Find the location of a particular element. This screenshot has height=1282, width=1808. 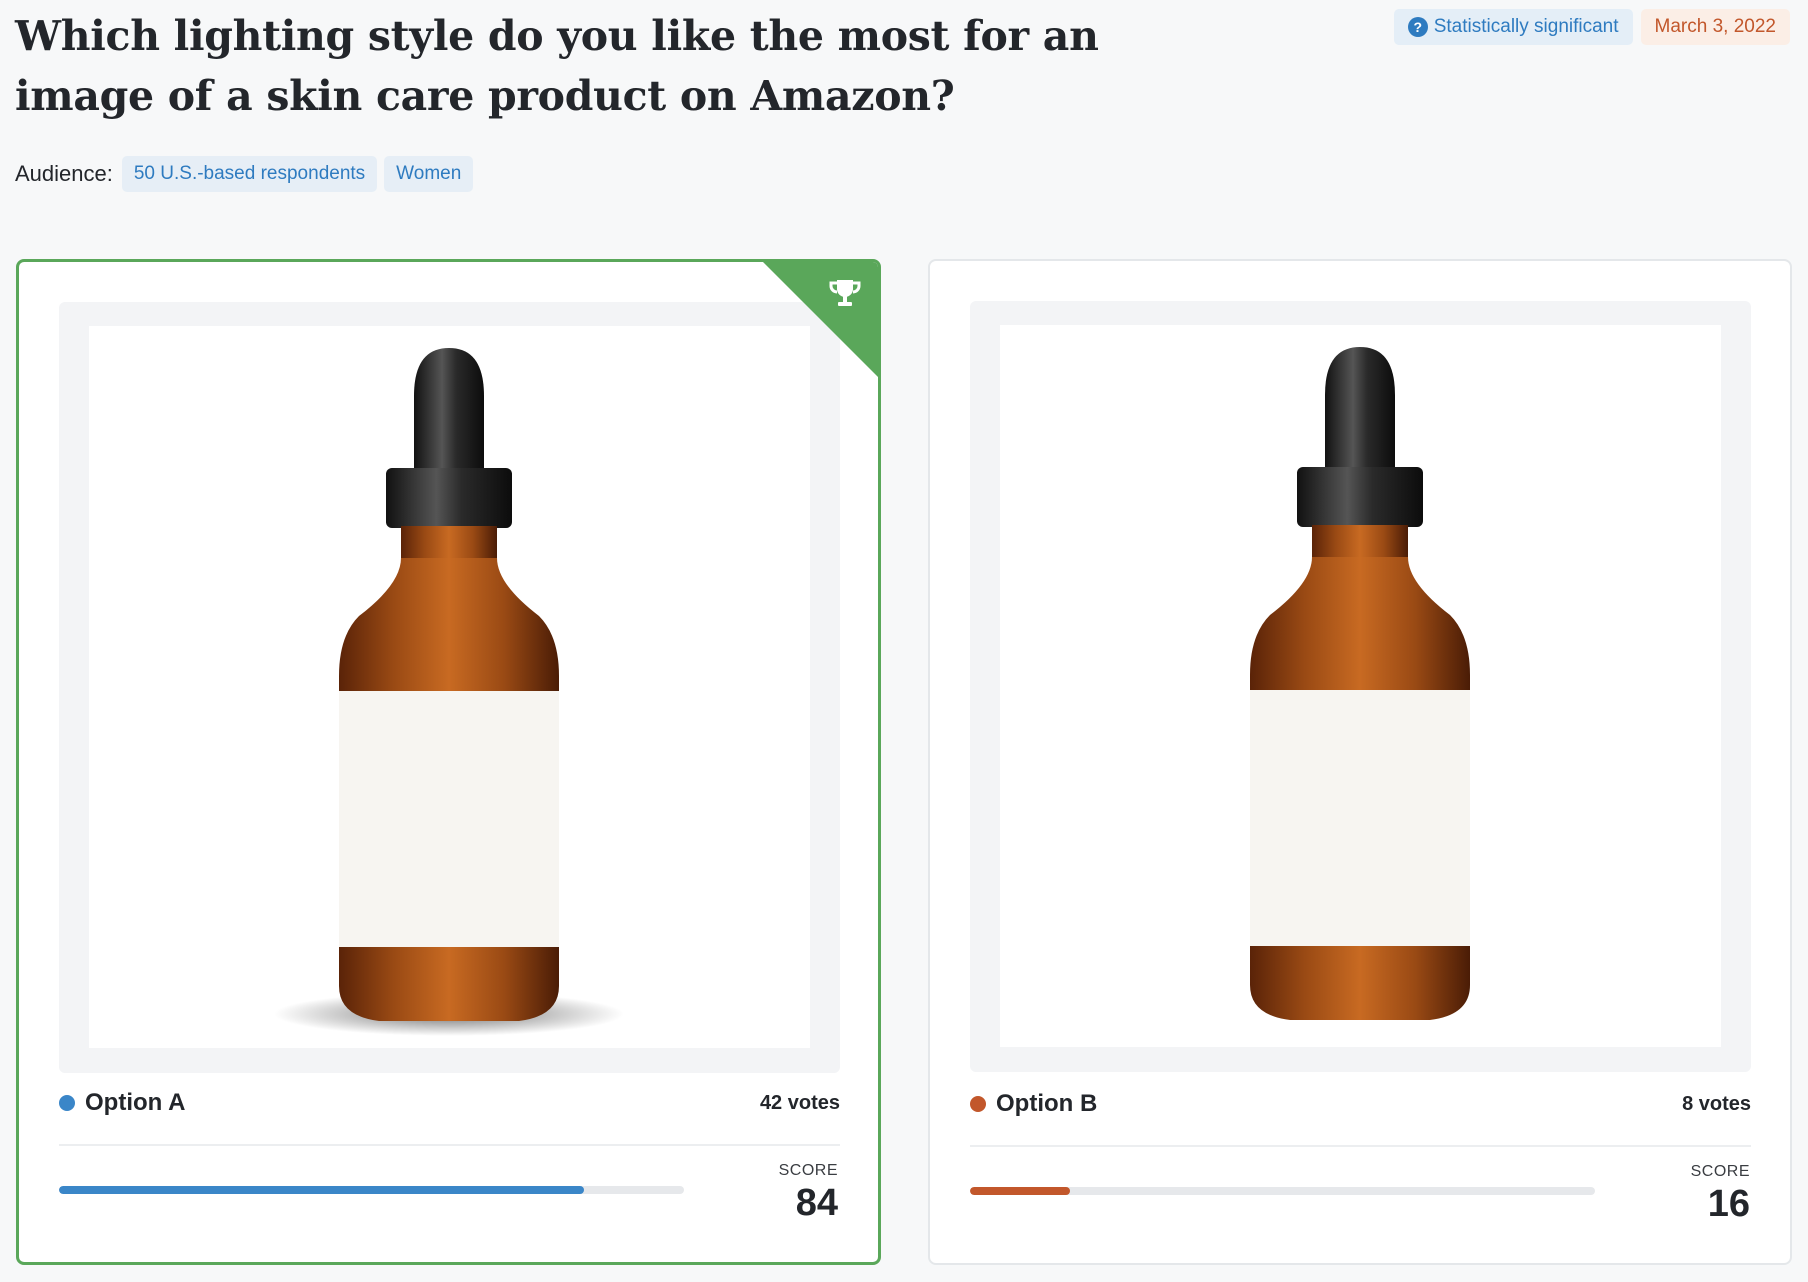

score-value: 16 is located at coordinates (1728, 1204).